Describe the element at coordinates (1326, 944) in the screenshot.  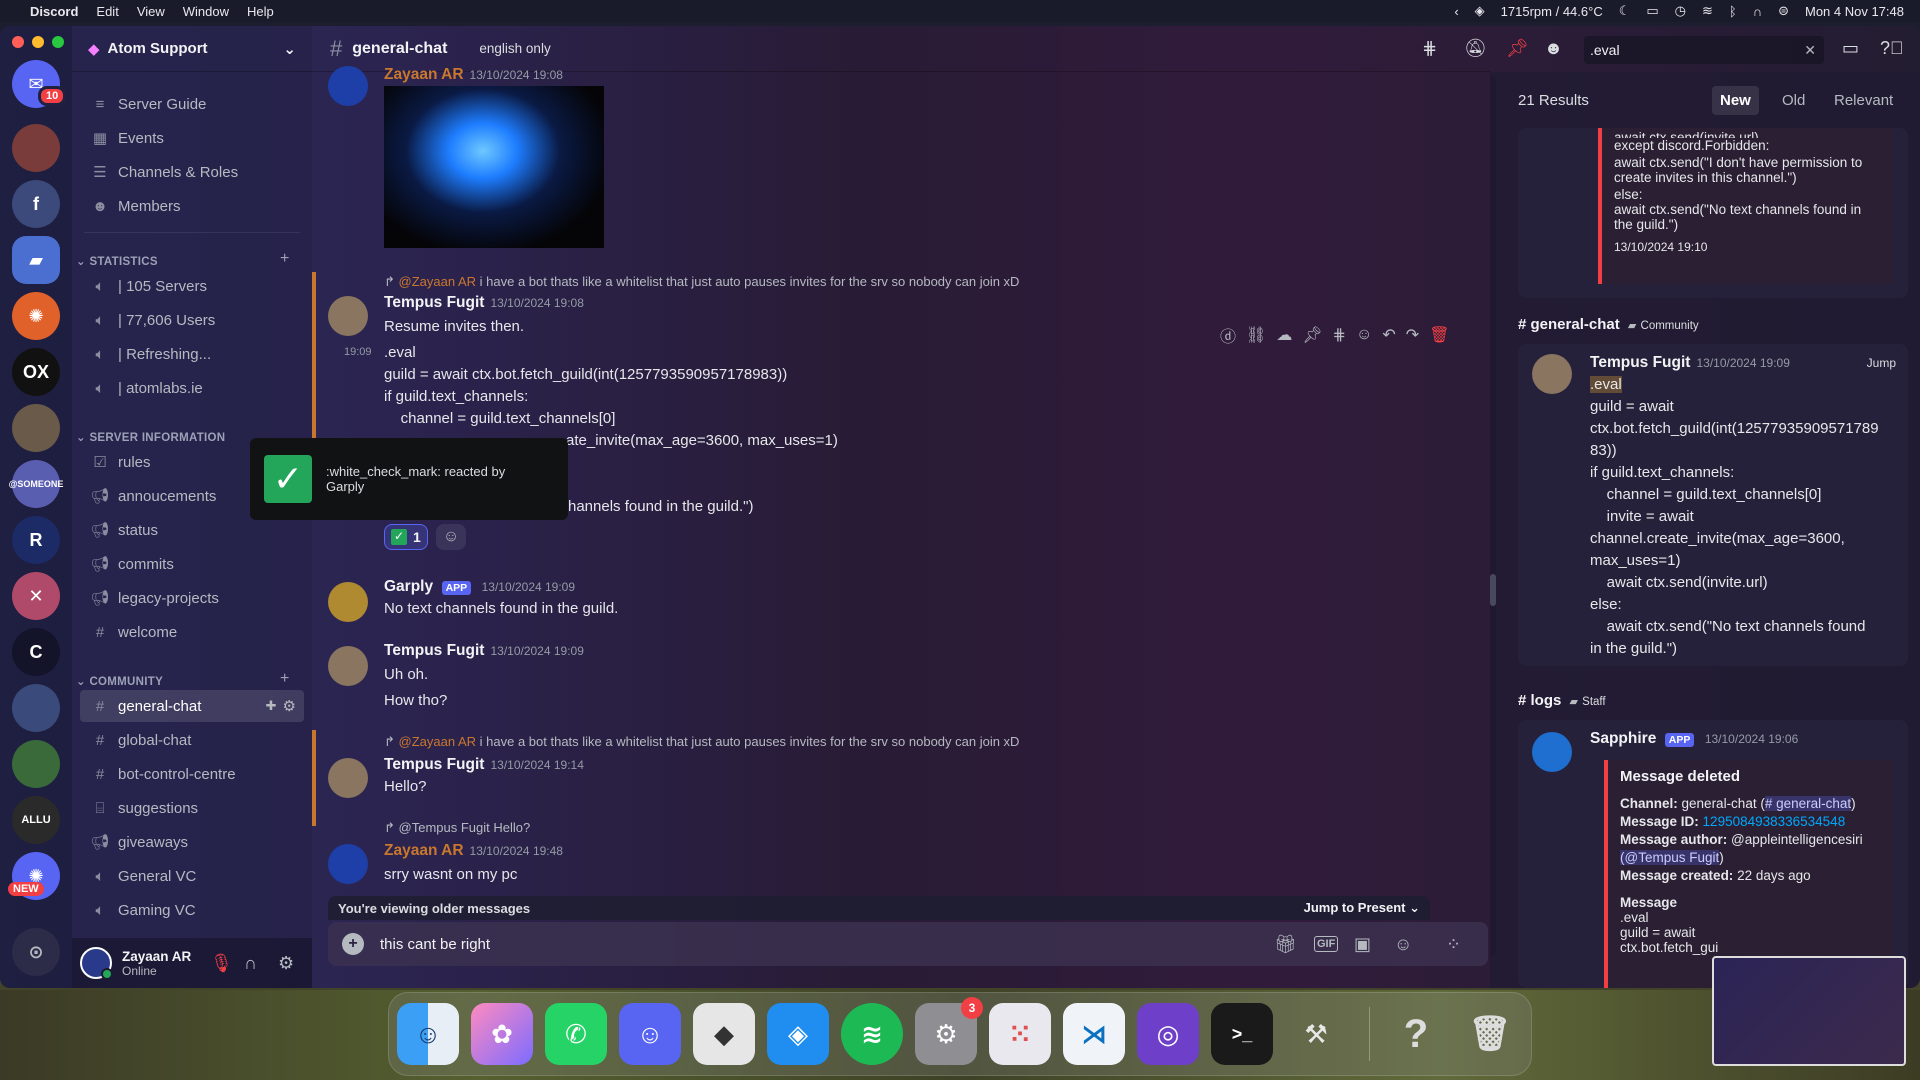
I see `gif-icon: GIF` at that location.